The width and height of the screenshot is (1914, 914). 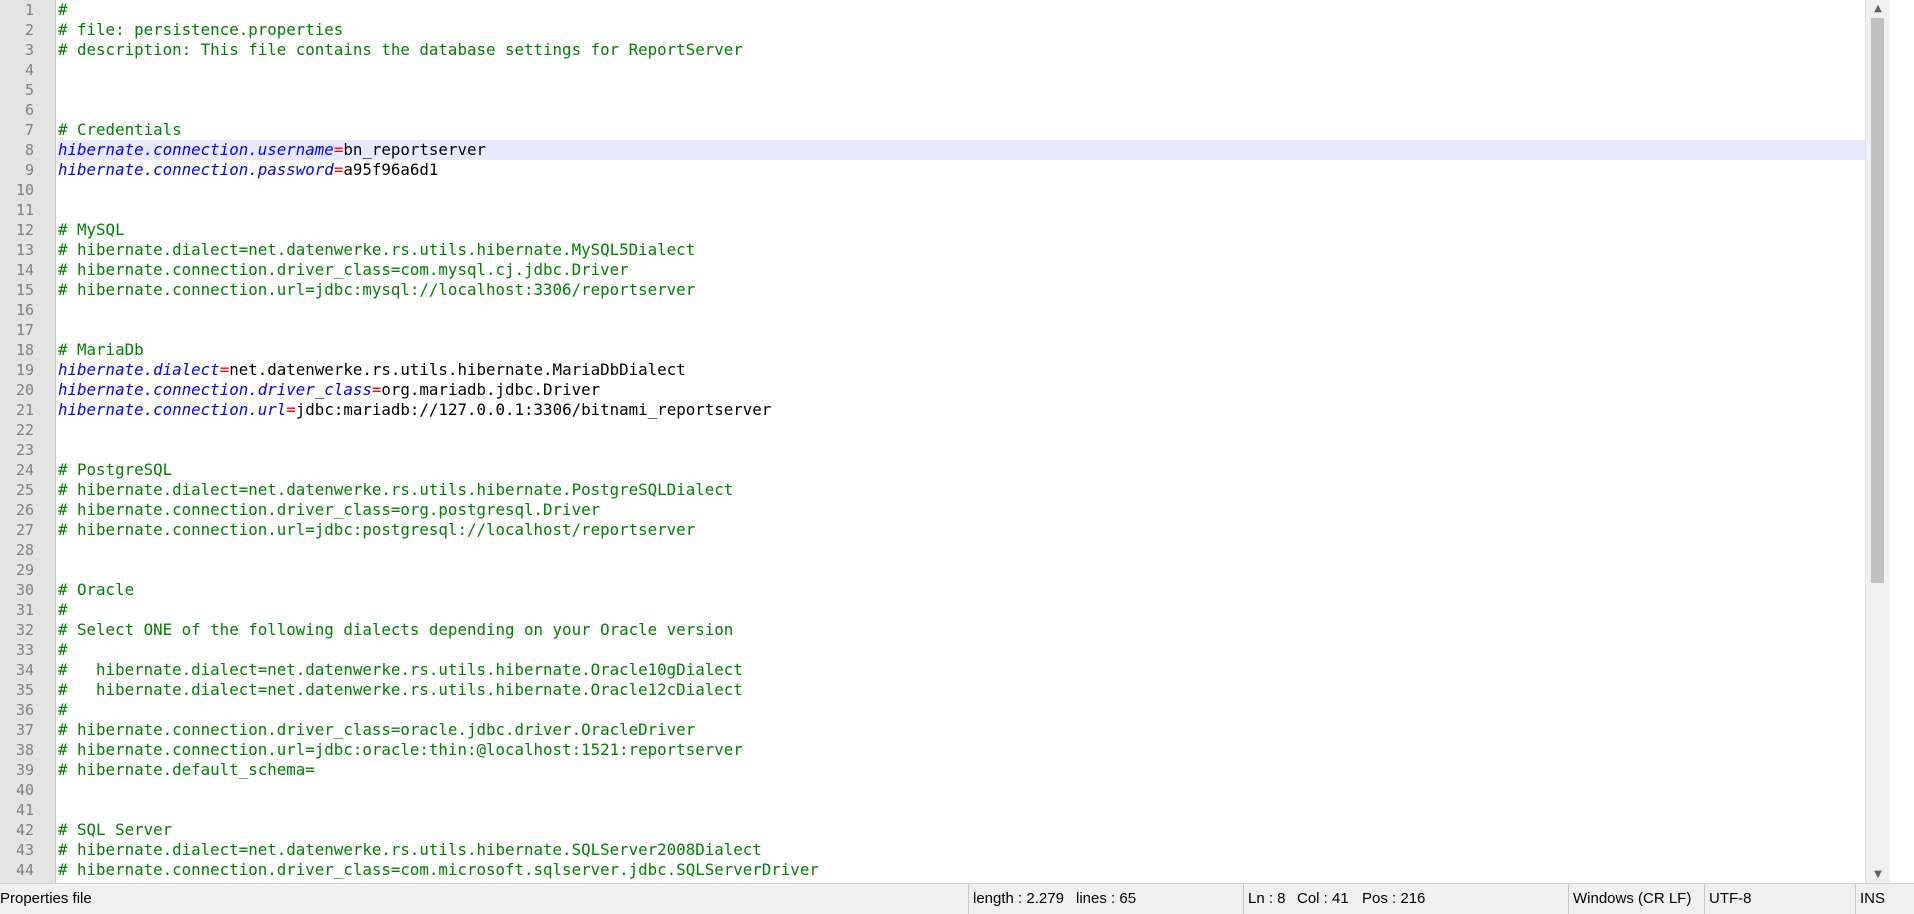 What do you see at coordinates (1878, 8) in the screenshot?
I see `scroll-up-icon: ▲` at bounding box center [1878, 8].